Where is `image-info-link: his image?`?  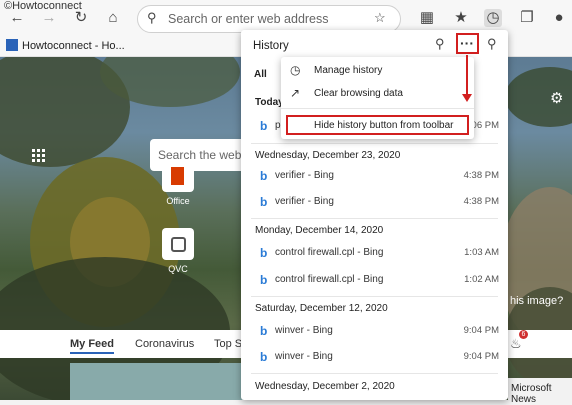 image-info-link: his image? is located at coordinates (536, 301).